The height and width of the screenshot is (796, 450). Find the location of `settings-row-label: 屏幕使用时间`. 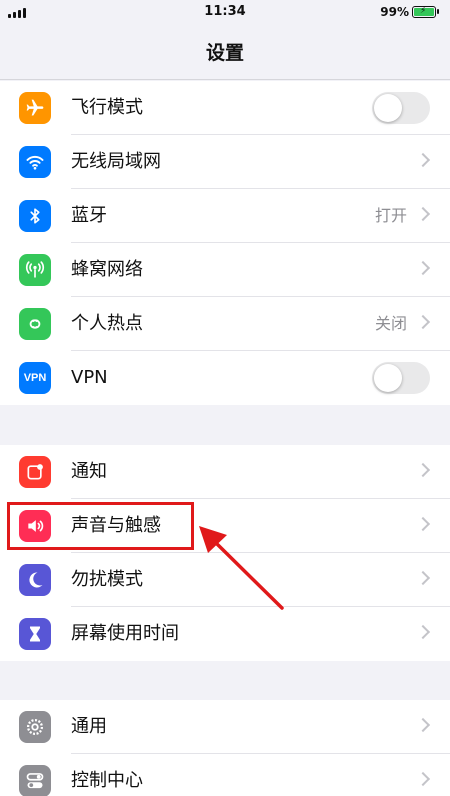

settings-row-label: 屏幕使用时间 is located at coordinates (125, 633).